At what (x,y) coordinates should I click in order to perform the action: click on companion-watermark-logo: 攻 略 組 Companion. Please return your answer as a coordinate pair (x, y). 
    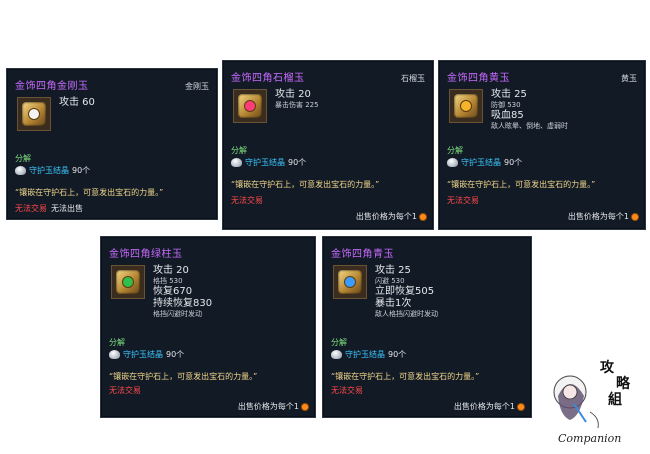
    Looking at the image, I should click on (595, 401).